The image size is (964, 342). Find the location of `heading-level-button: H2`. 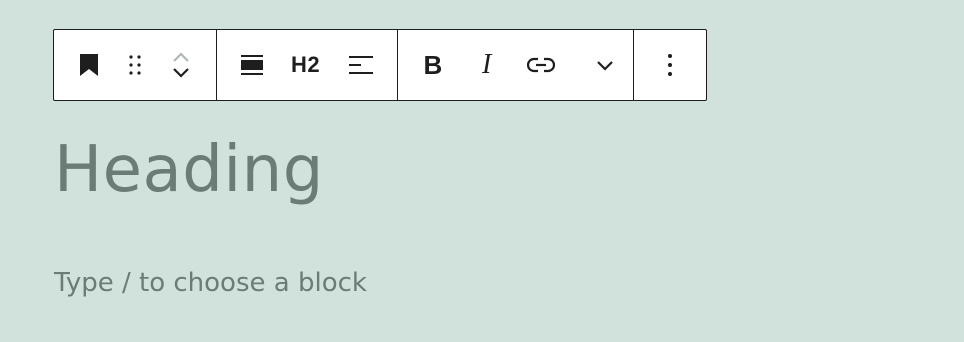

heading-level-button: H2 is located at coordinates (306, 65).